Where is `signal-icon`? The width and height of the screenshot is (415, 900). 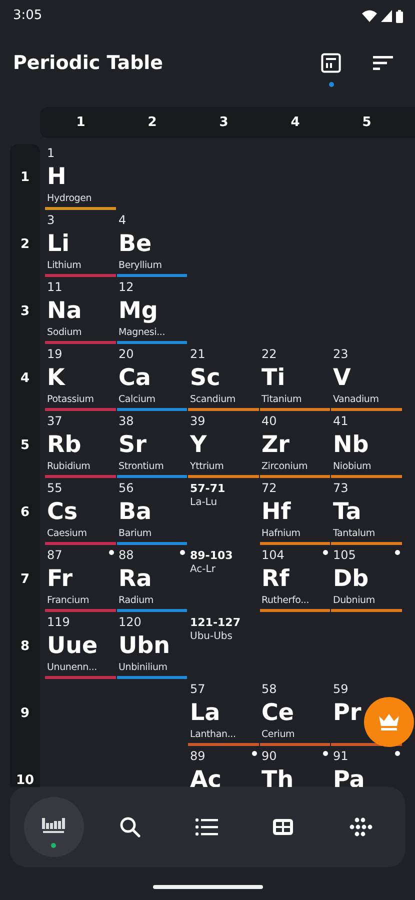
signal-icon is located at coordinates (386, 16).